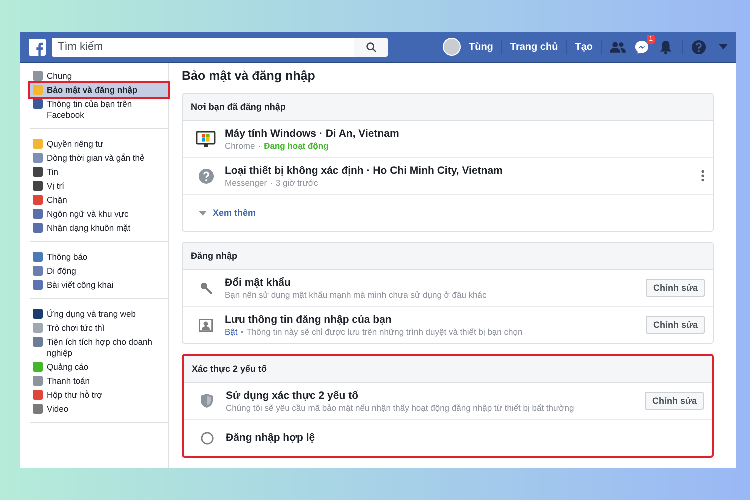 This screenshot has height=500, width=750. What do you see at coordinates (400, 407) in the screenshot?
I see `setting-description: Chúng tôi sẽ yêu cầu mã bảo mật nếu nhận thấy hoạt động đăng nhập từ thiết bị bất thường` at bounding box center [400, 407].